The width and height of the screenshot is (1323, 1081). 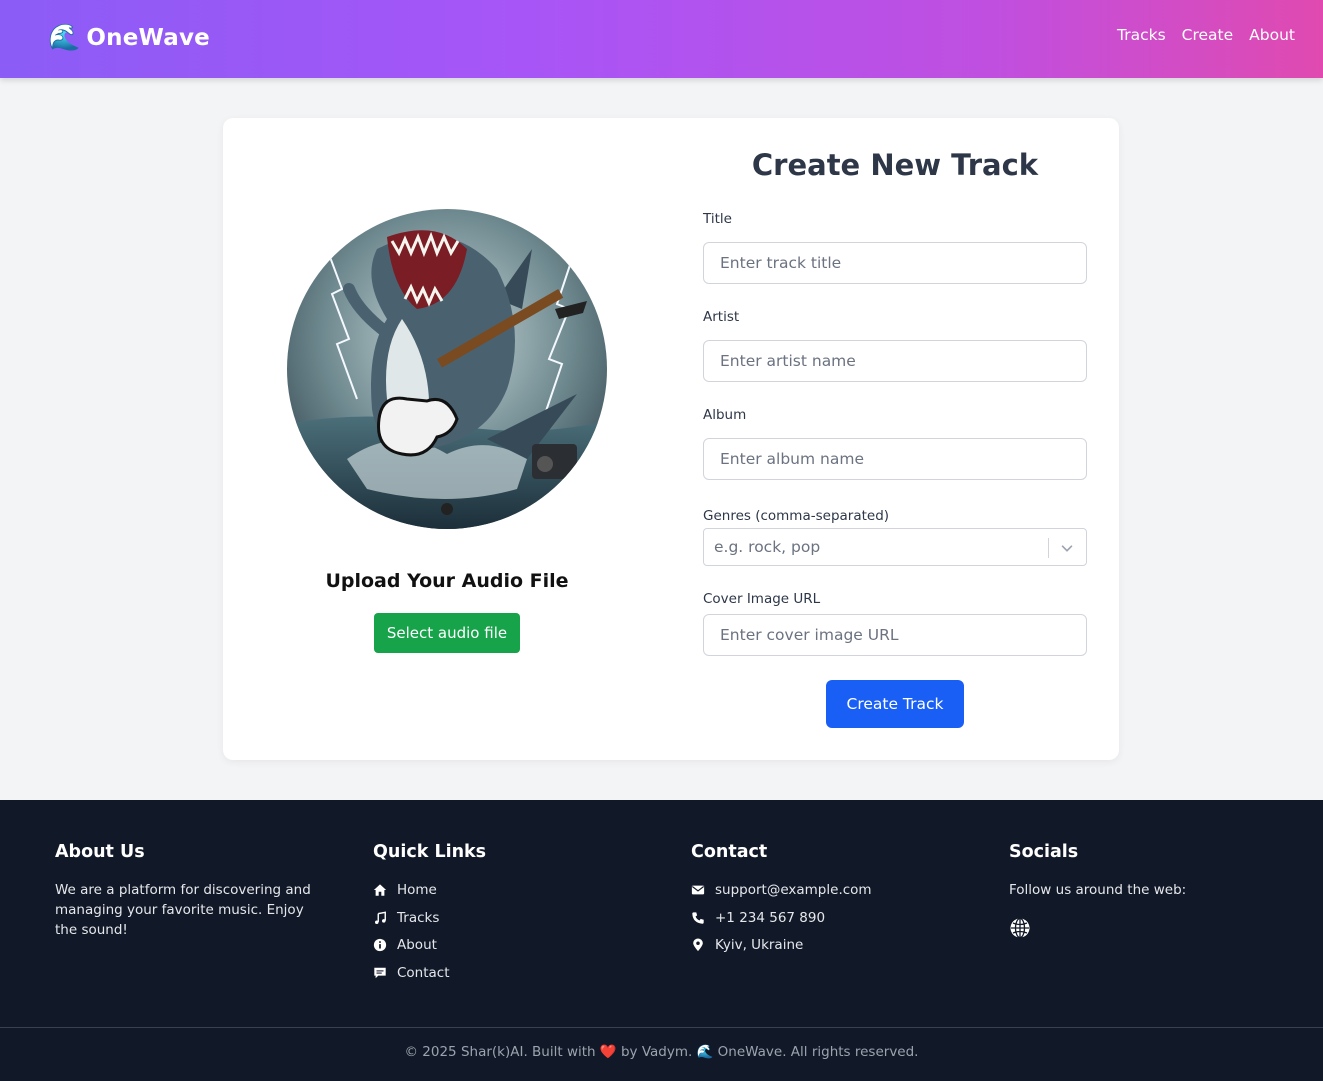 I want to click on footer-quick-links: Quick Links Home Tracks About Contact, so click(x=518, y=916).